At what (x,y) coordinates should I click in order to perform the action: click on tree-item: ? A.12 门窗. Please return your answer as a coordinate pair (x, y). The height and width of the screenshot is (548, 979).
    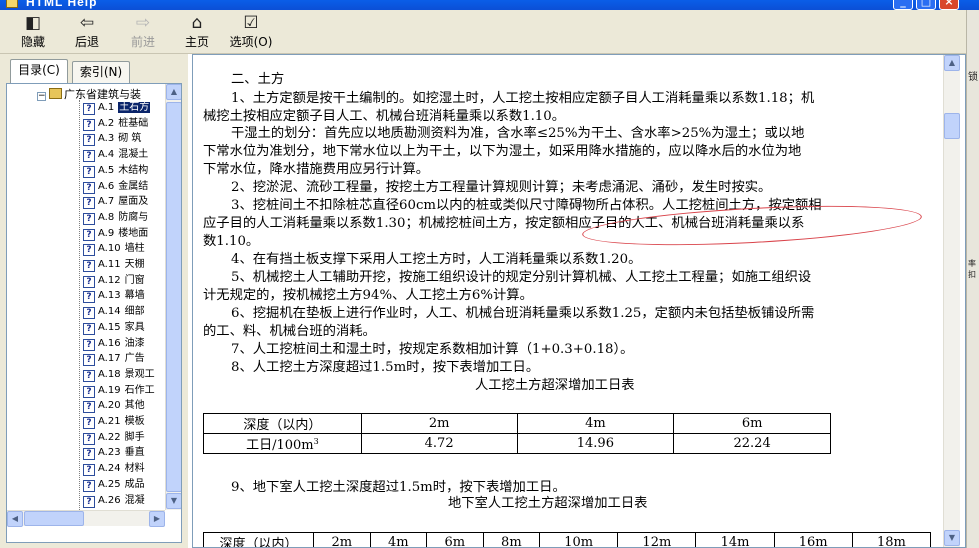
    Looking at the image, I should click on (114, 280).